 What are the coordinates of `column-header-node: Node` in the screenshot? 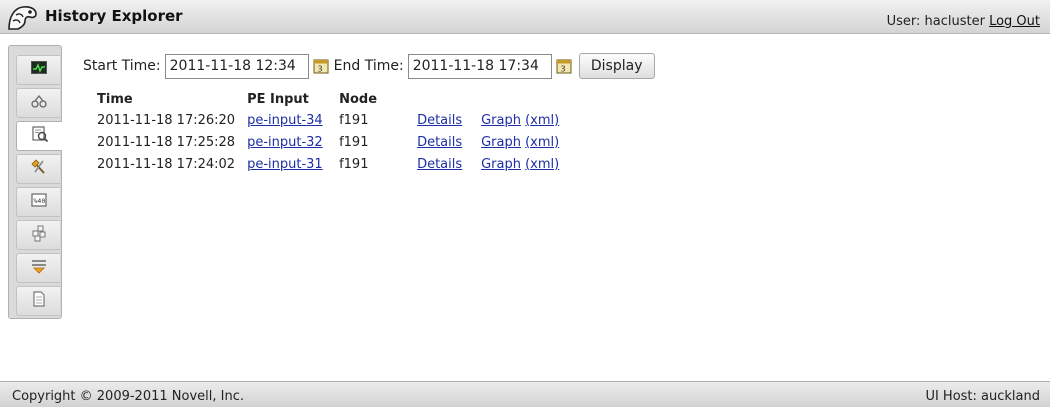 It's located at (358, 99).